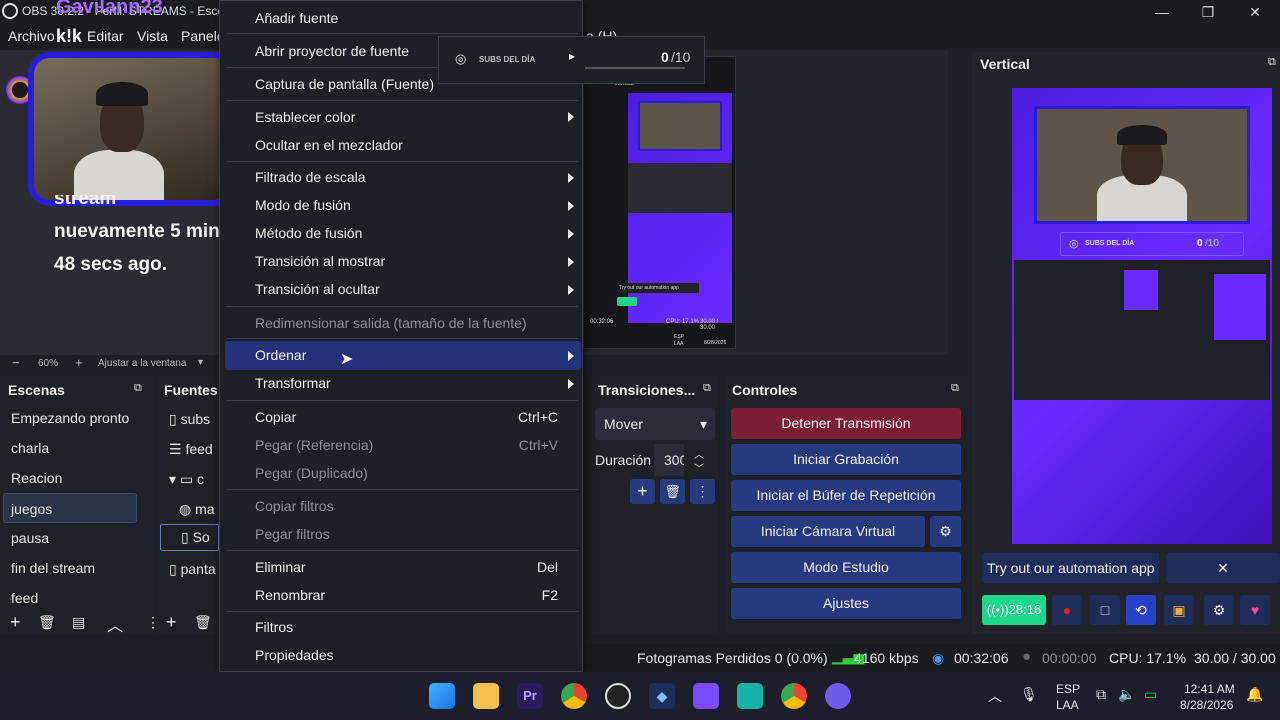  Describe the element at coordinates (1110, 243) in the screenshot. I see `vertical-subs-label: SUBS DEL DÍA` at that location.